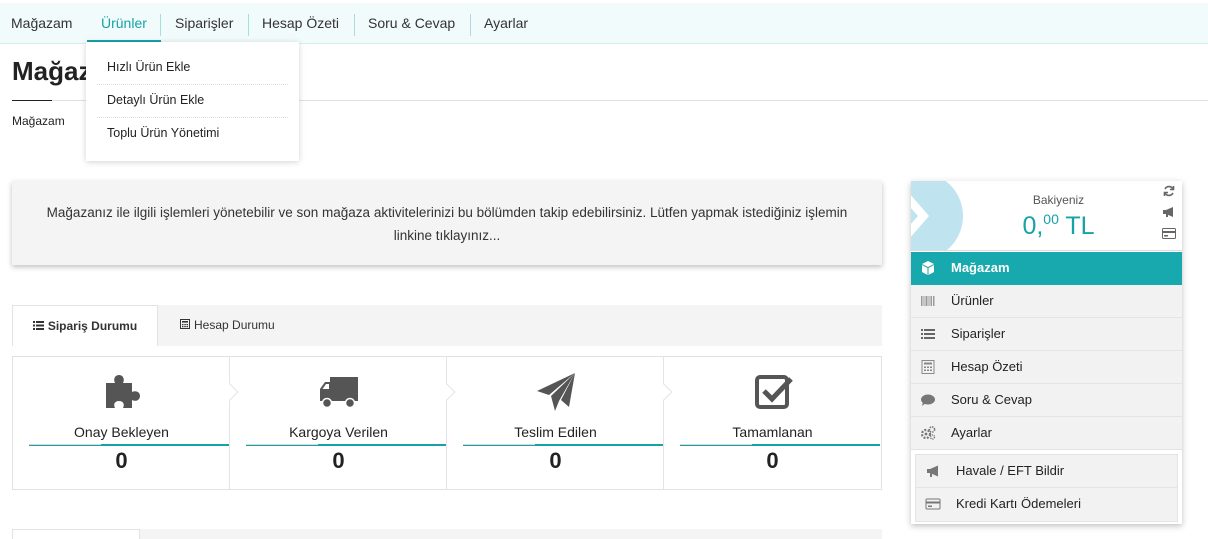 This screenshot has height=539, width=1208. I want to click on nav-item-urunler: Ürünler, so click(124, 23).